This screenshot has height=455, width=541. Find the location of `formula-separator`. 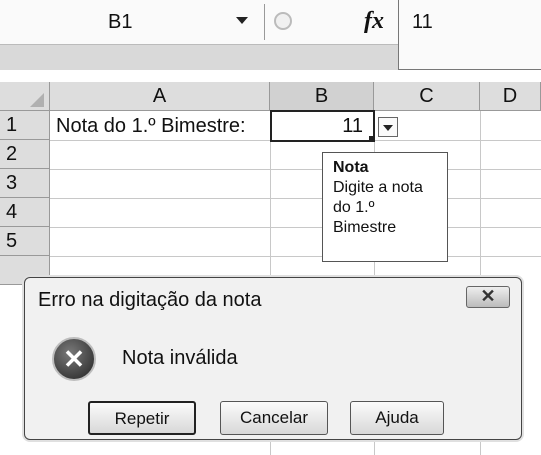

formula-separator is located at coordinates (398, 35).